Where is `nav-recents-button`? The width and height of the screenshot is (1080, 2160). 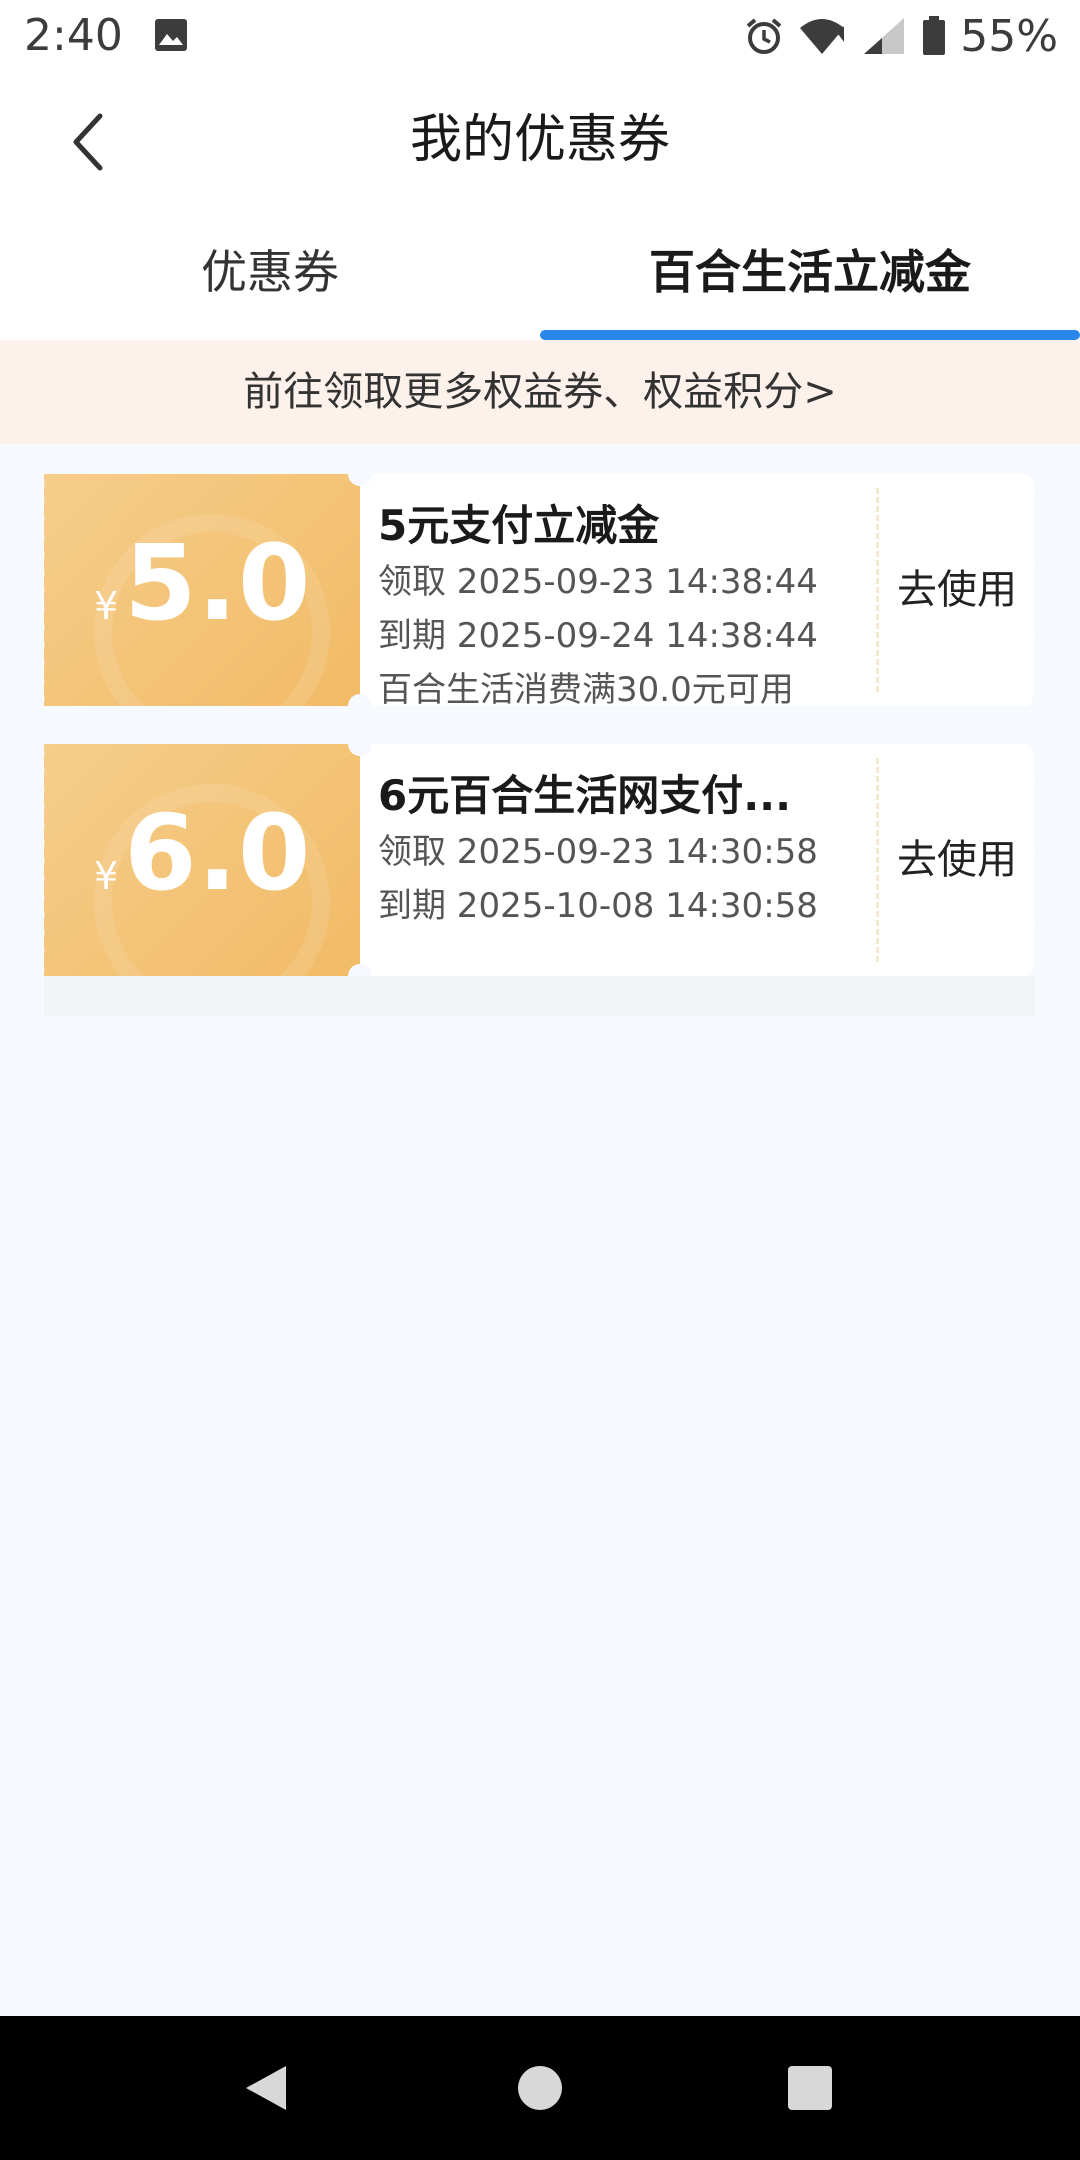 nav-recents-button is located at coordinates (810, 2088).